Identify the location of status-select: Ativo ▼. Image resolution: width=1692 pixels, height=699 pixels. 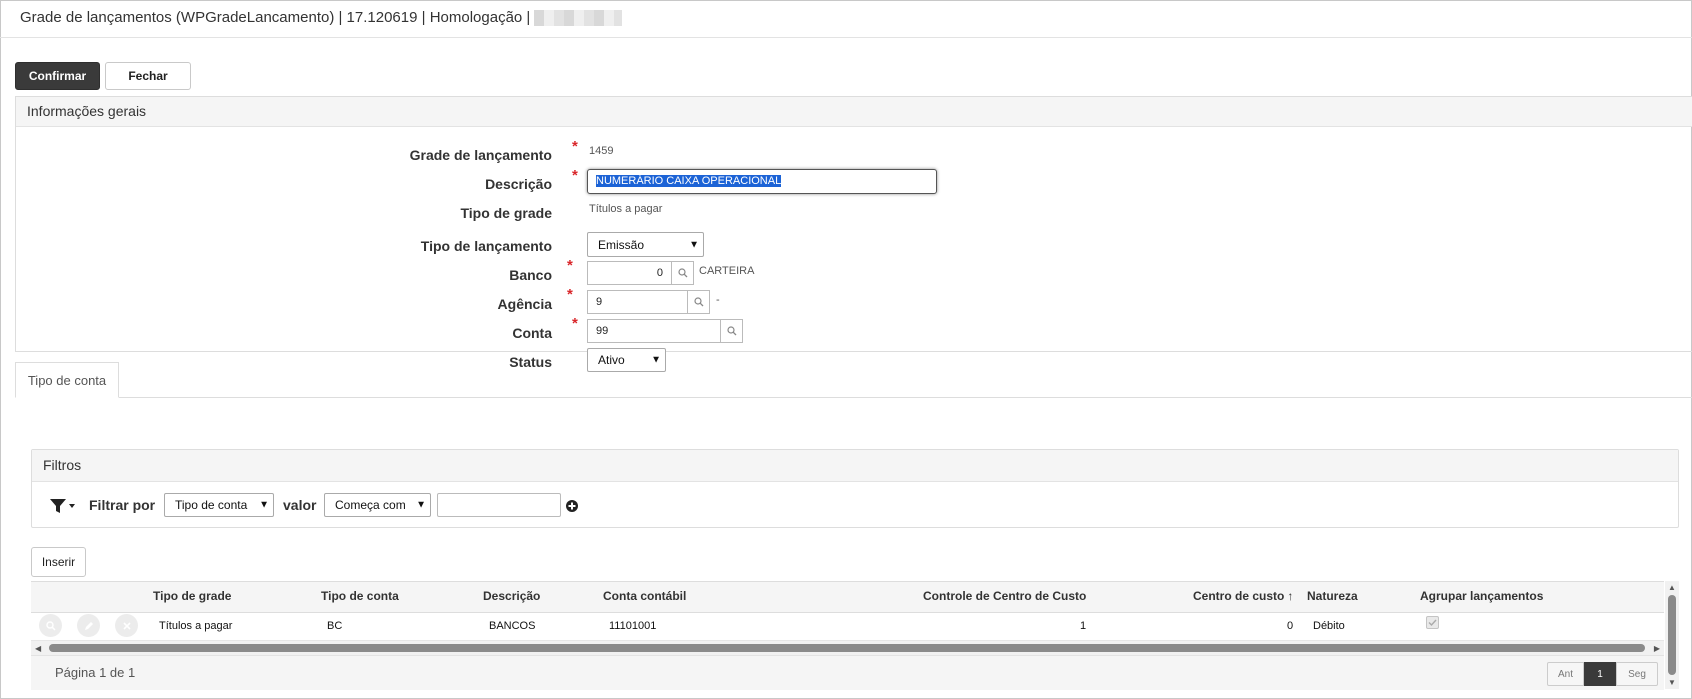
(626, 360).